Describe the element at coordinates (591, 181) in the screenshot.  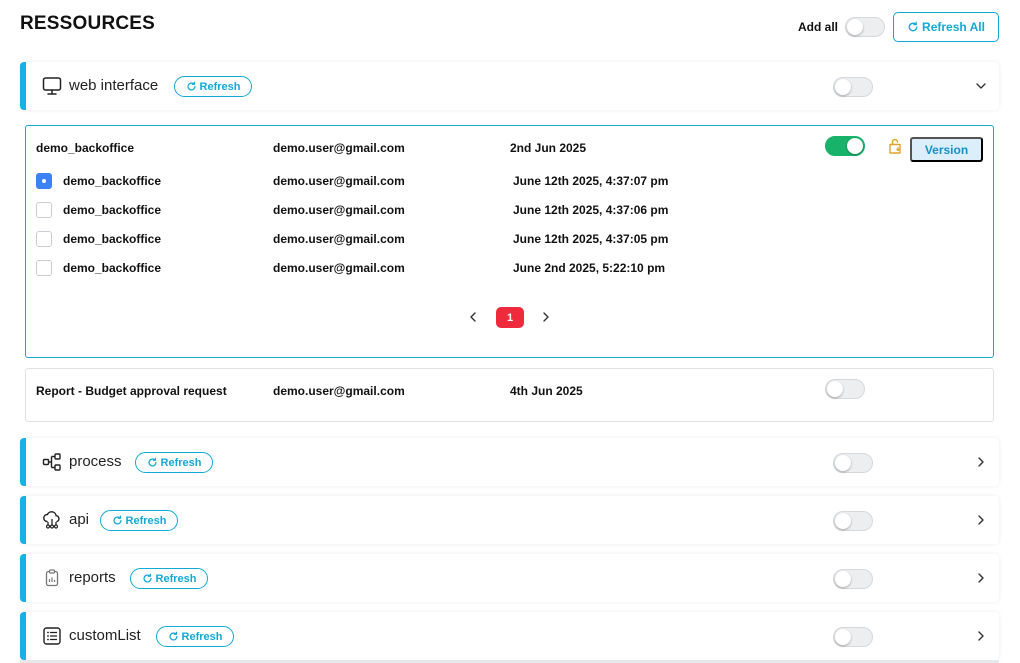
I see `version-timestamp: June 12th 2025, 4:37:07 pm` at that location.